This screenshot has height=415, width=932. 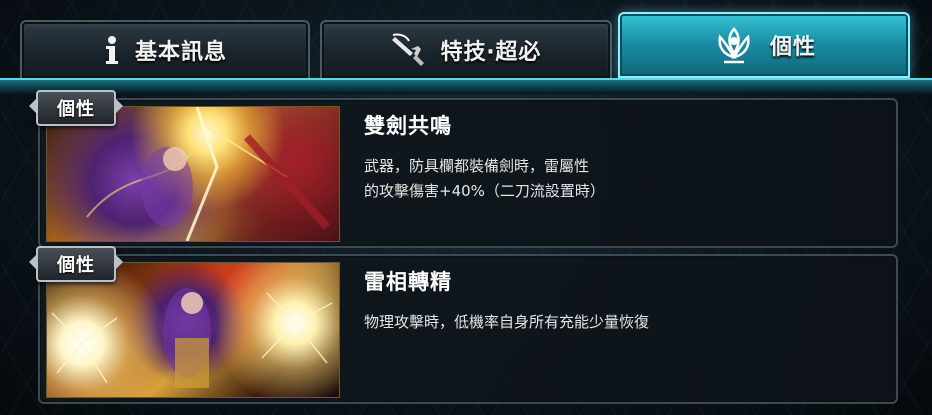 What do you see at coordinates (764, 45) in the screenshot?
I see `tab-personality: 個性` at bounding box center [764, 45].